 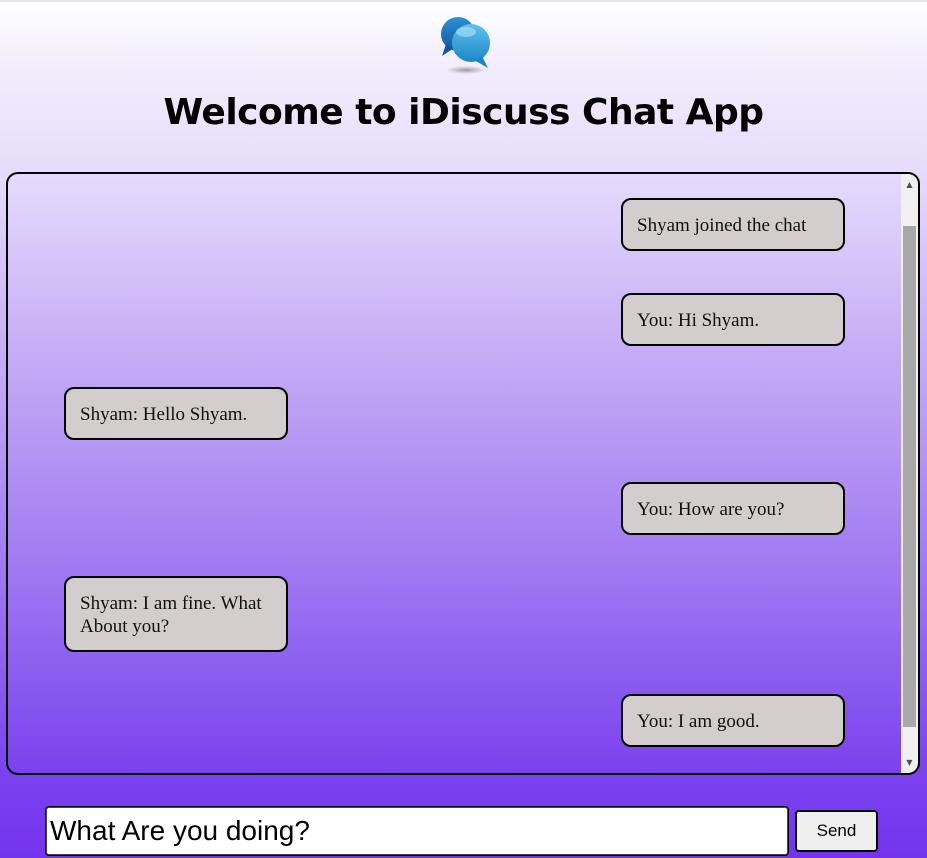 I want to click on message-bubble-right: Shyam joined the chat, so click(x=733, y=224).